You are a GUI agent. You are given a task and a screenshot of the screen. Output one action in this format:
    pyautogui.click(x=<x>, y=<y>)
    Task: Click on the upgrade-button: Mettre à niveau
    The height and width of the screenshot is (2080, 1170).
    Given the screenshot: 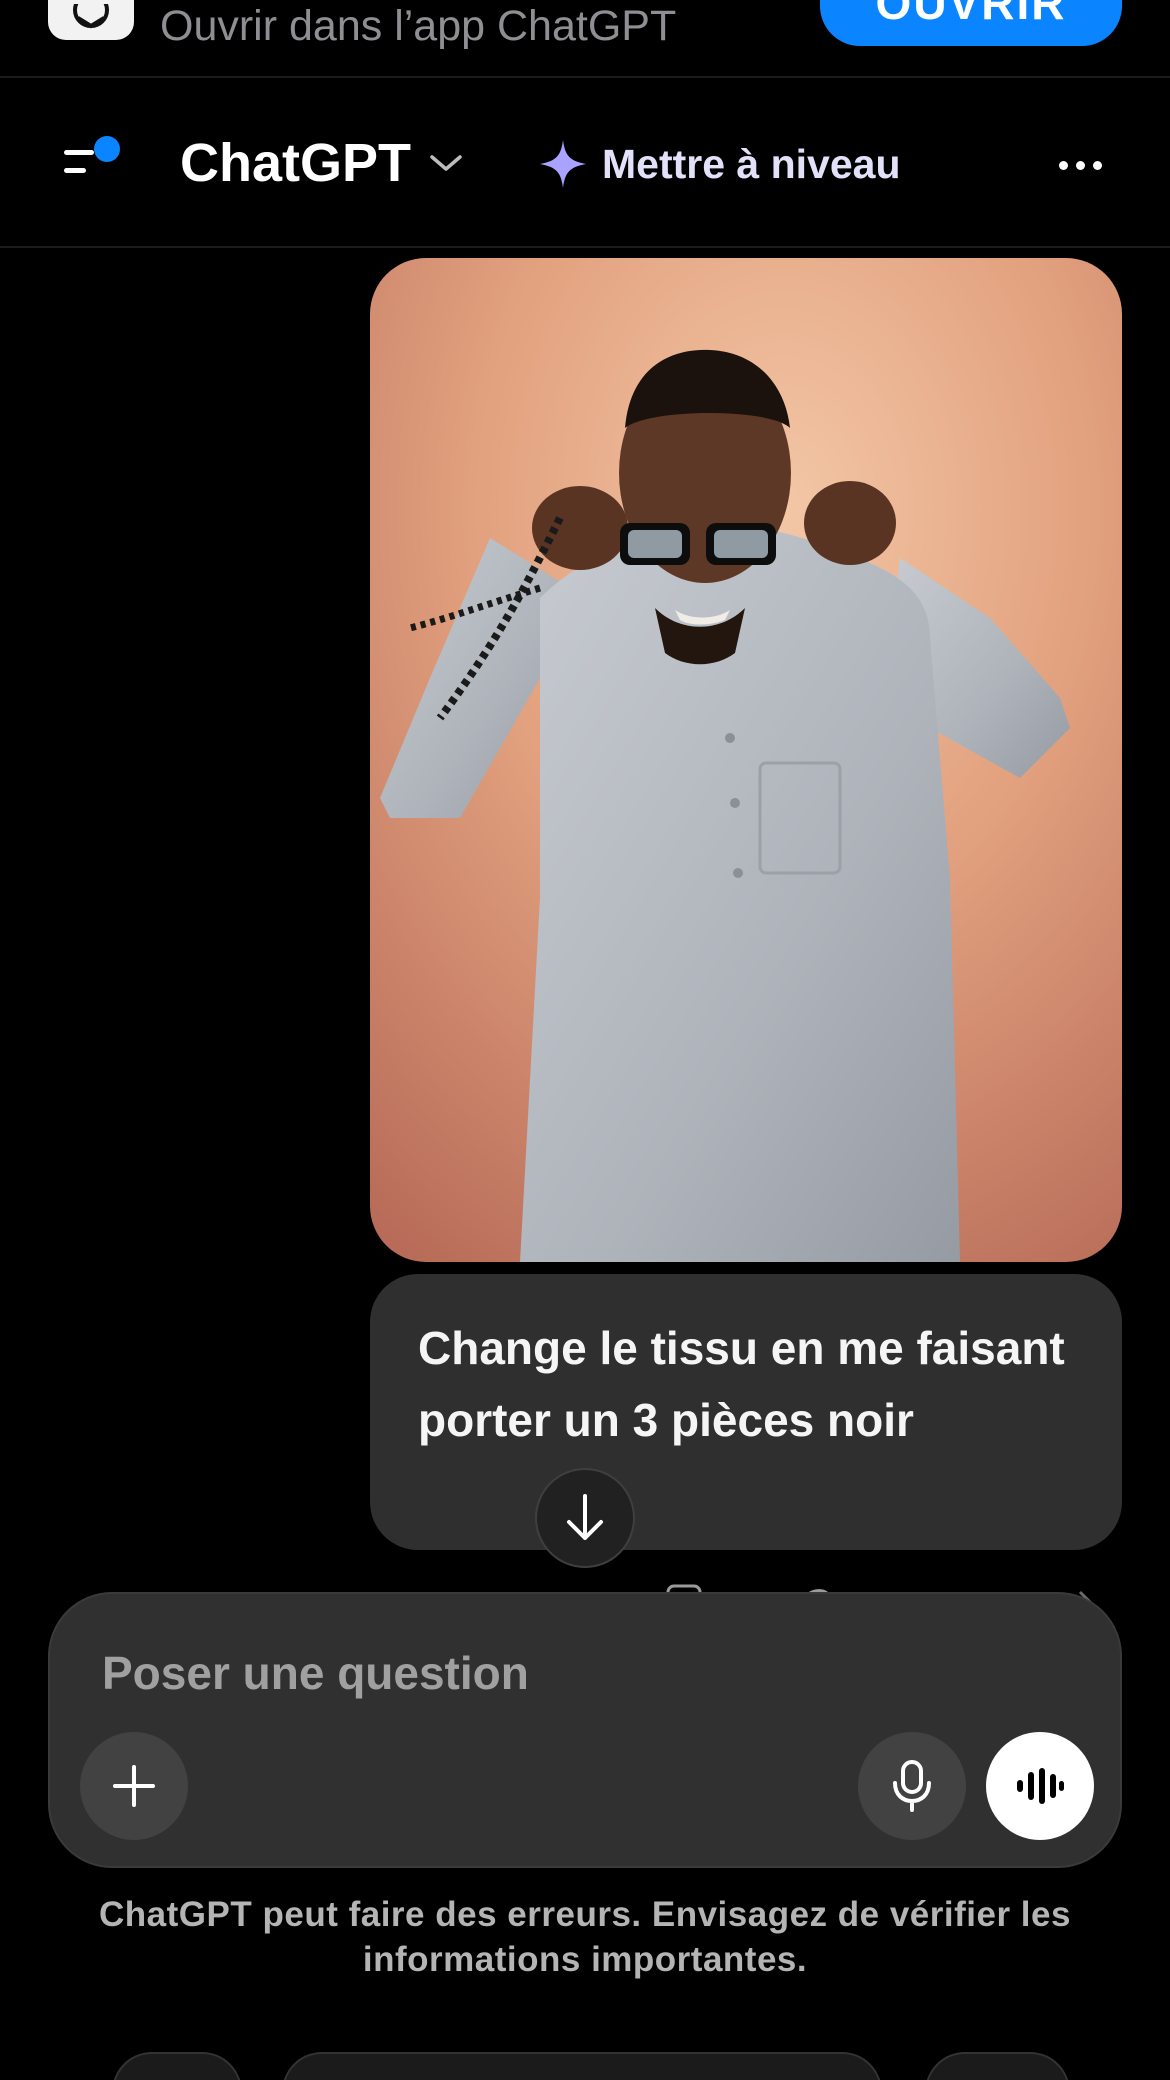 What is the action you would take?
    pyautogui.click(x=719, y=164)
    